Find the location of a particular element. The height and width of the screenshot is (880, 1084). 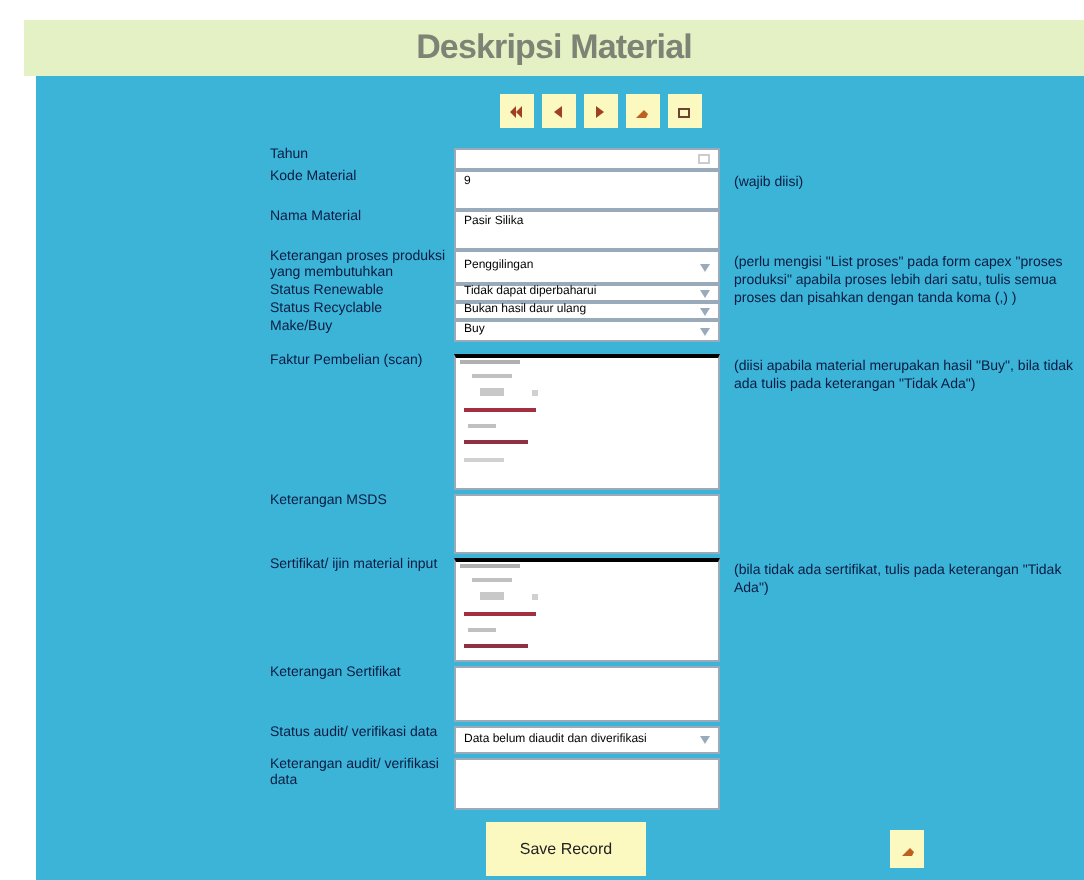

save-button: Save Record is located at coordinates (566, 849).